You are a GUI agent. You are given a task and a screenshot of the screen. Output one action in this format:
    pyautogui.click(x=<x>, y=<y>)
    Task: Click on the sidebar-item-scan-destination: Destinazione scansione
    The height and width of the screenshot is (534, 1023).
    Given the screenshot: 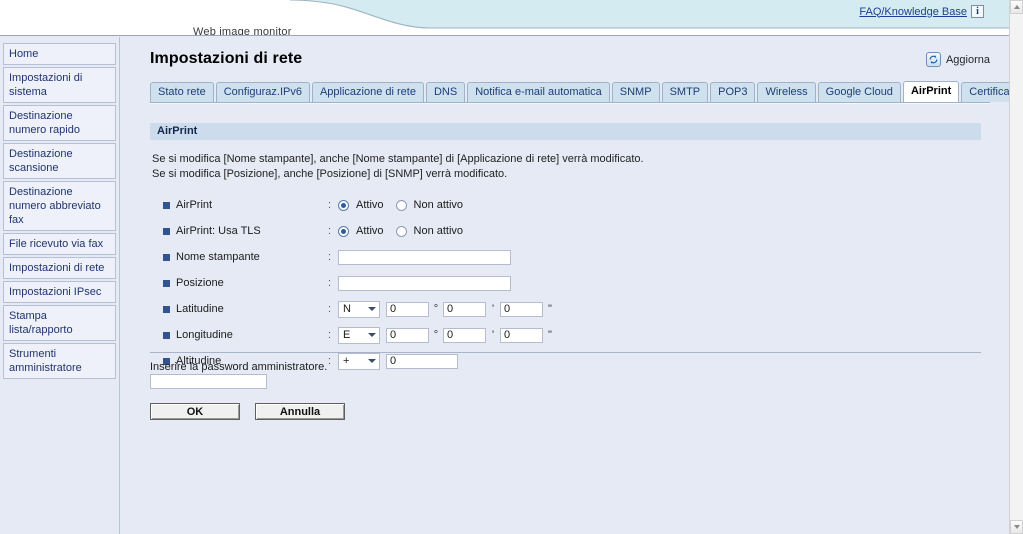 What is the action you would take?
    pyautogui.click(x=59, y=161)
    